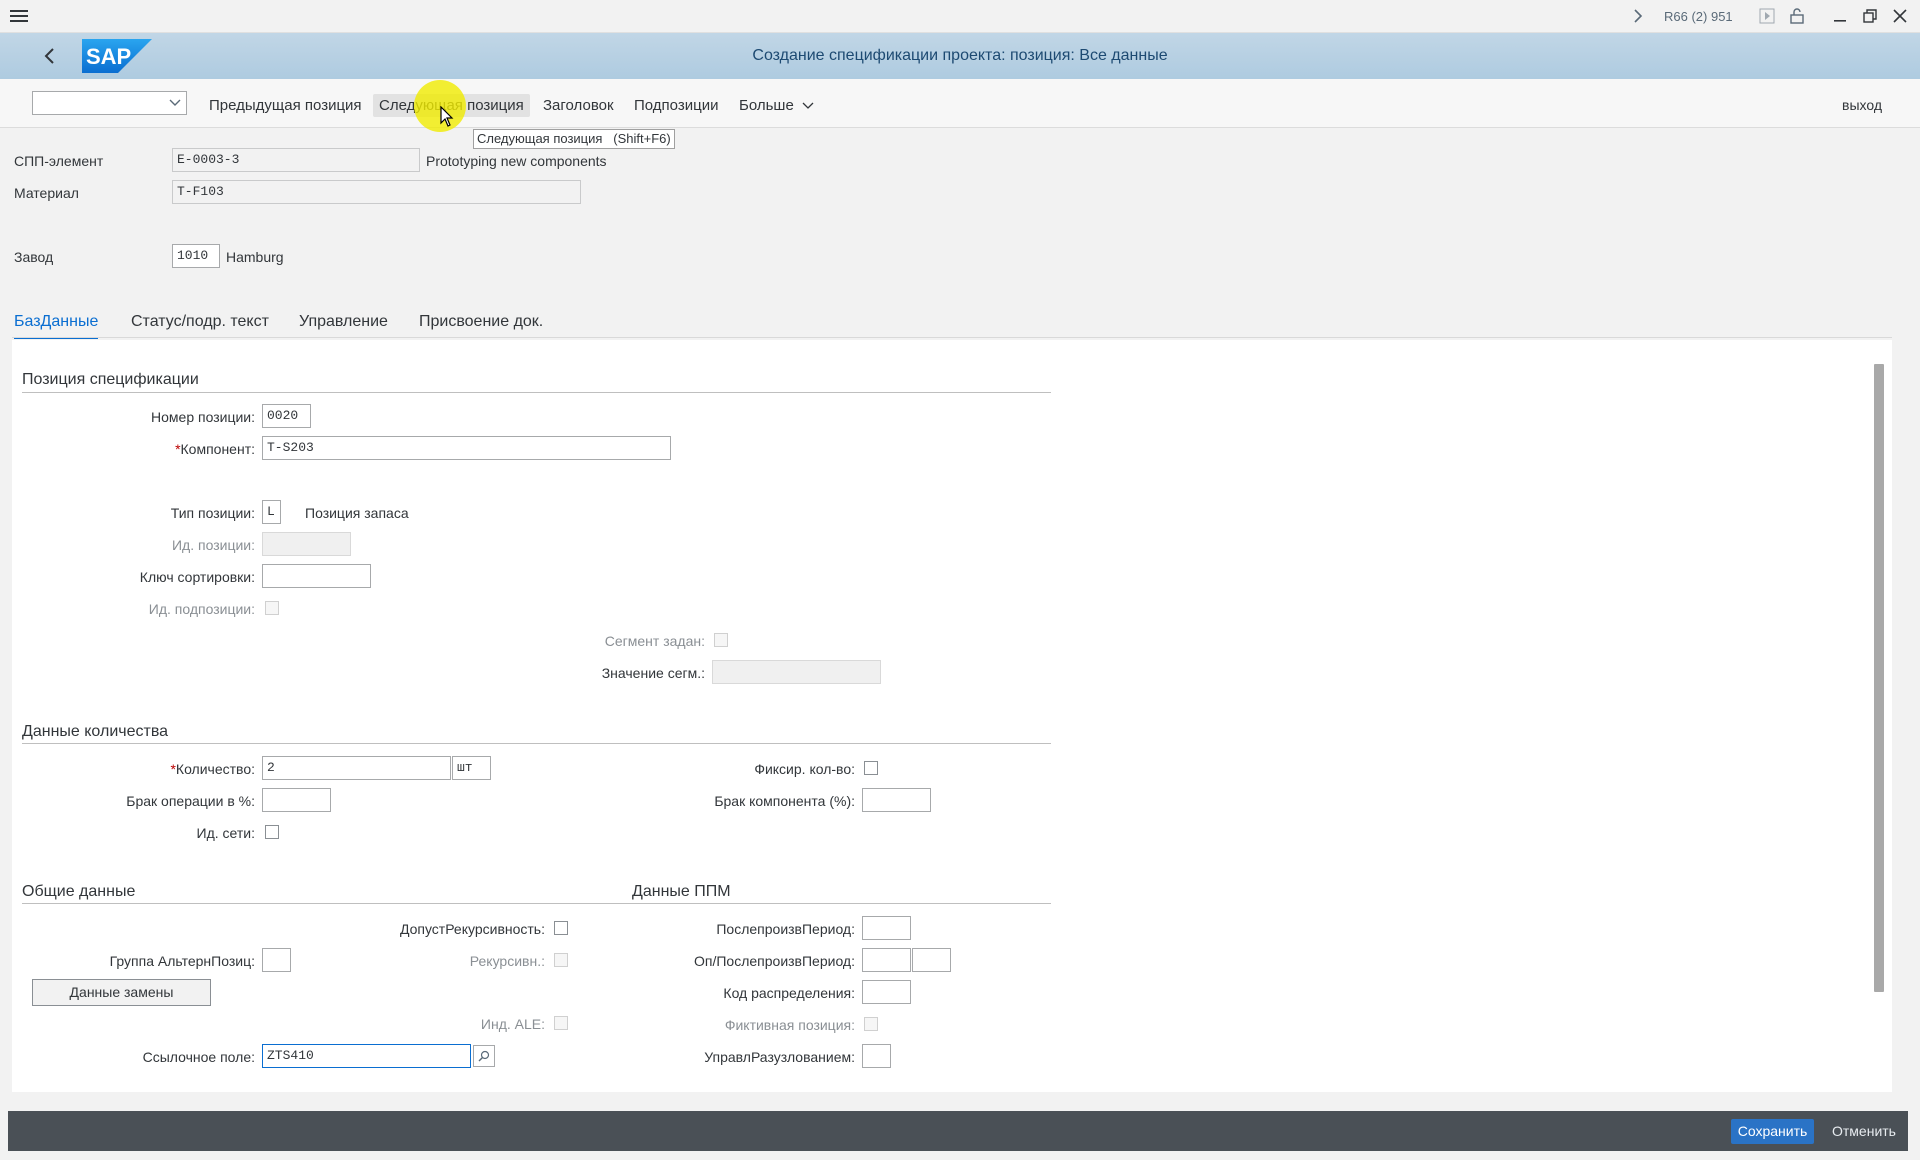  I want to click on op-lead-time-label: Оп/ПослепроизвПериод:, so click(774, 961).